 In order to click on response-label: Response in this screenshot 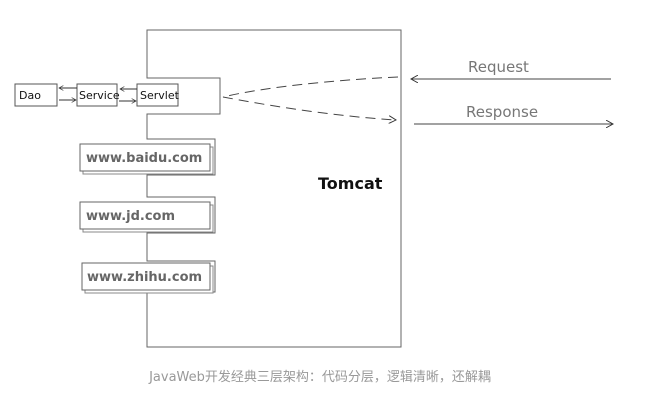, I will do `click(502, 112)`.